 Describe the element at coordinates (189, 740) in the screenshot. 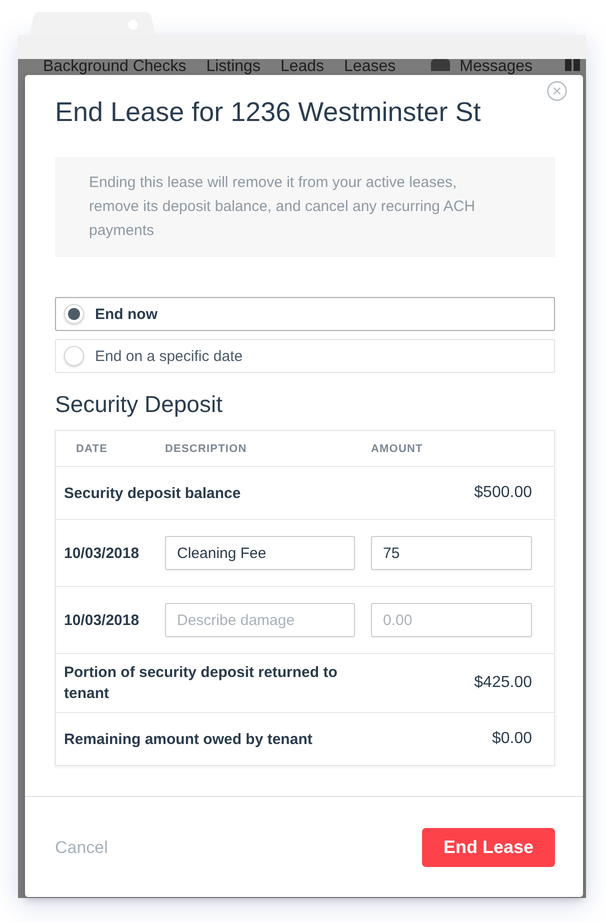

I see `row-label: Remaining amount owed by tenant` at that location.